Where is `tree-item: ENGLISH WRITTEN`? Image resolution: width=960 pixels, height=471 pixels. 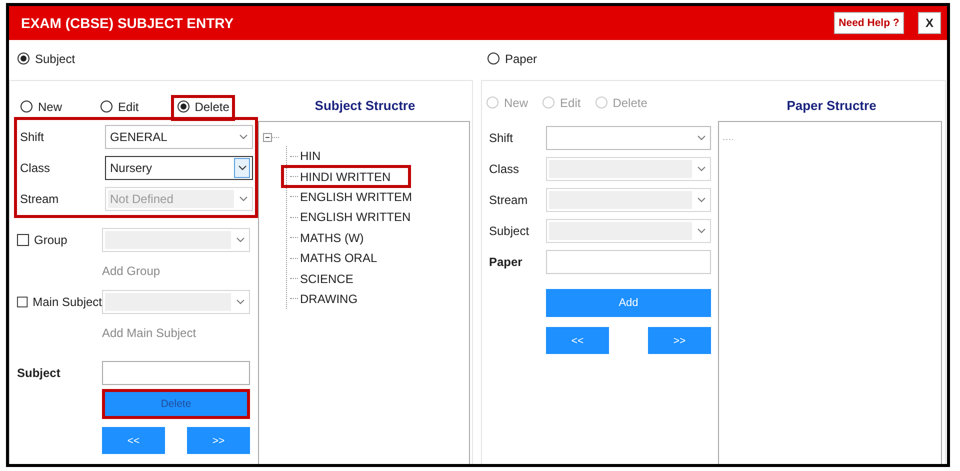 tree-item: ENGLISH WRITTEN is located at coordinates (354, 217).